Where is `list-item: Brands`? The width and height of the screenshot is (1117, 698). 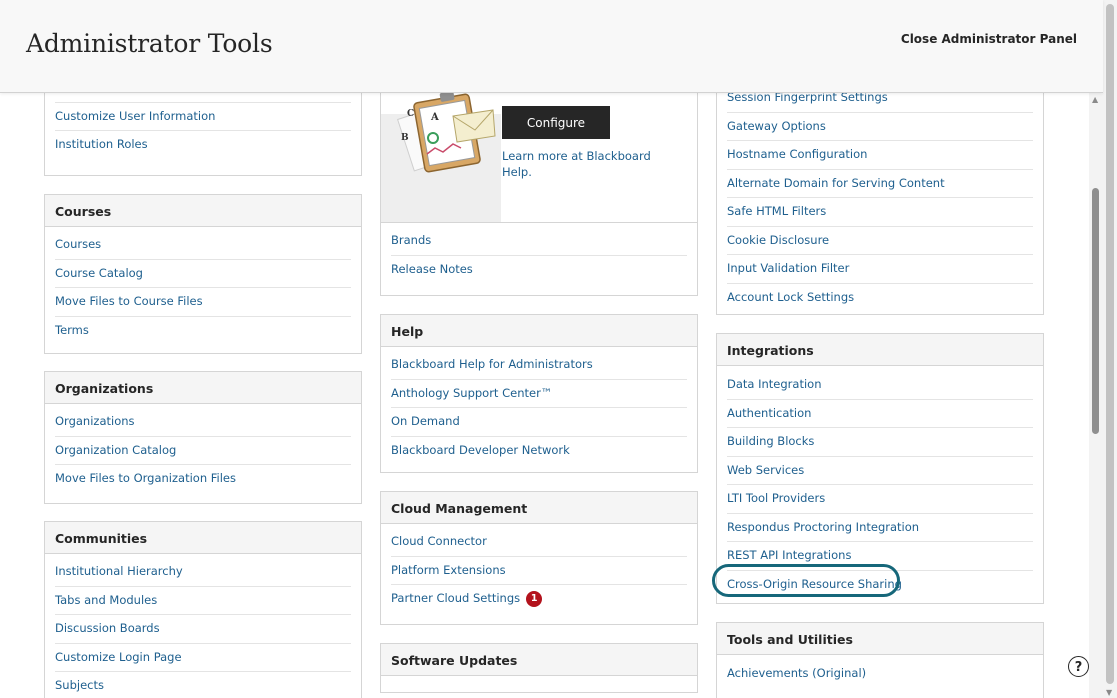
list-item: Brands is located at coordinates (539, 241).